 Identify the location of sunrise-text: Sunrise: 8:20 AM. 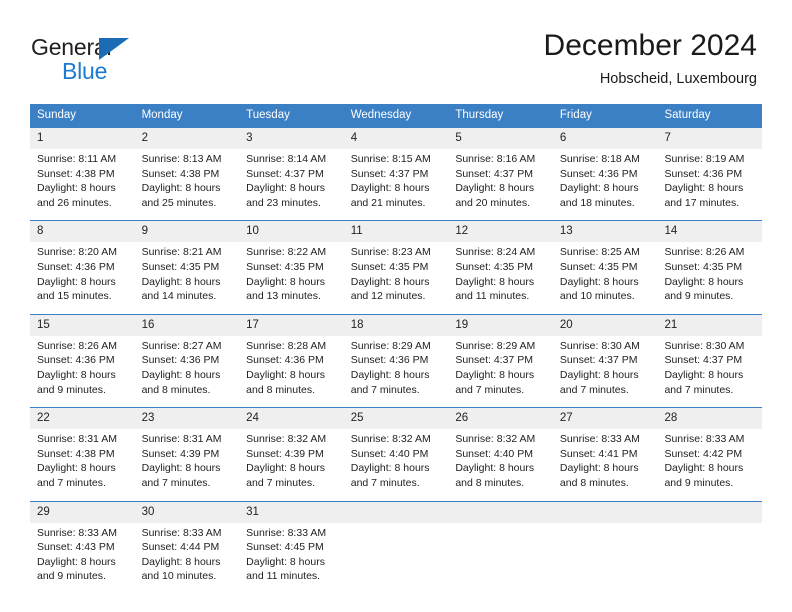
(77, 252).